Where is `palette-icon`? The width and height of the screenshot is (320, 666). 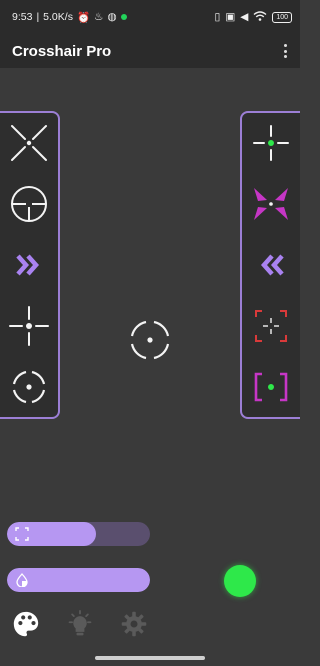
palette-icon is located at coordinates (26, 624).